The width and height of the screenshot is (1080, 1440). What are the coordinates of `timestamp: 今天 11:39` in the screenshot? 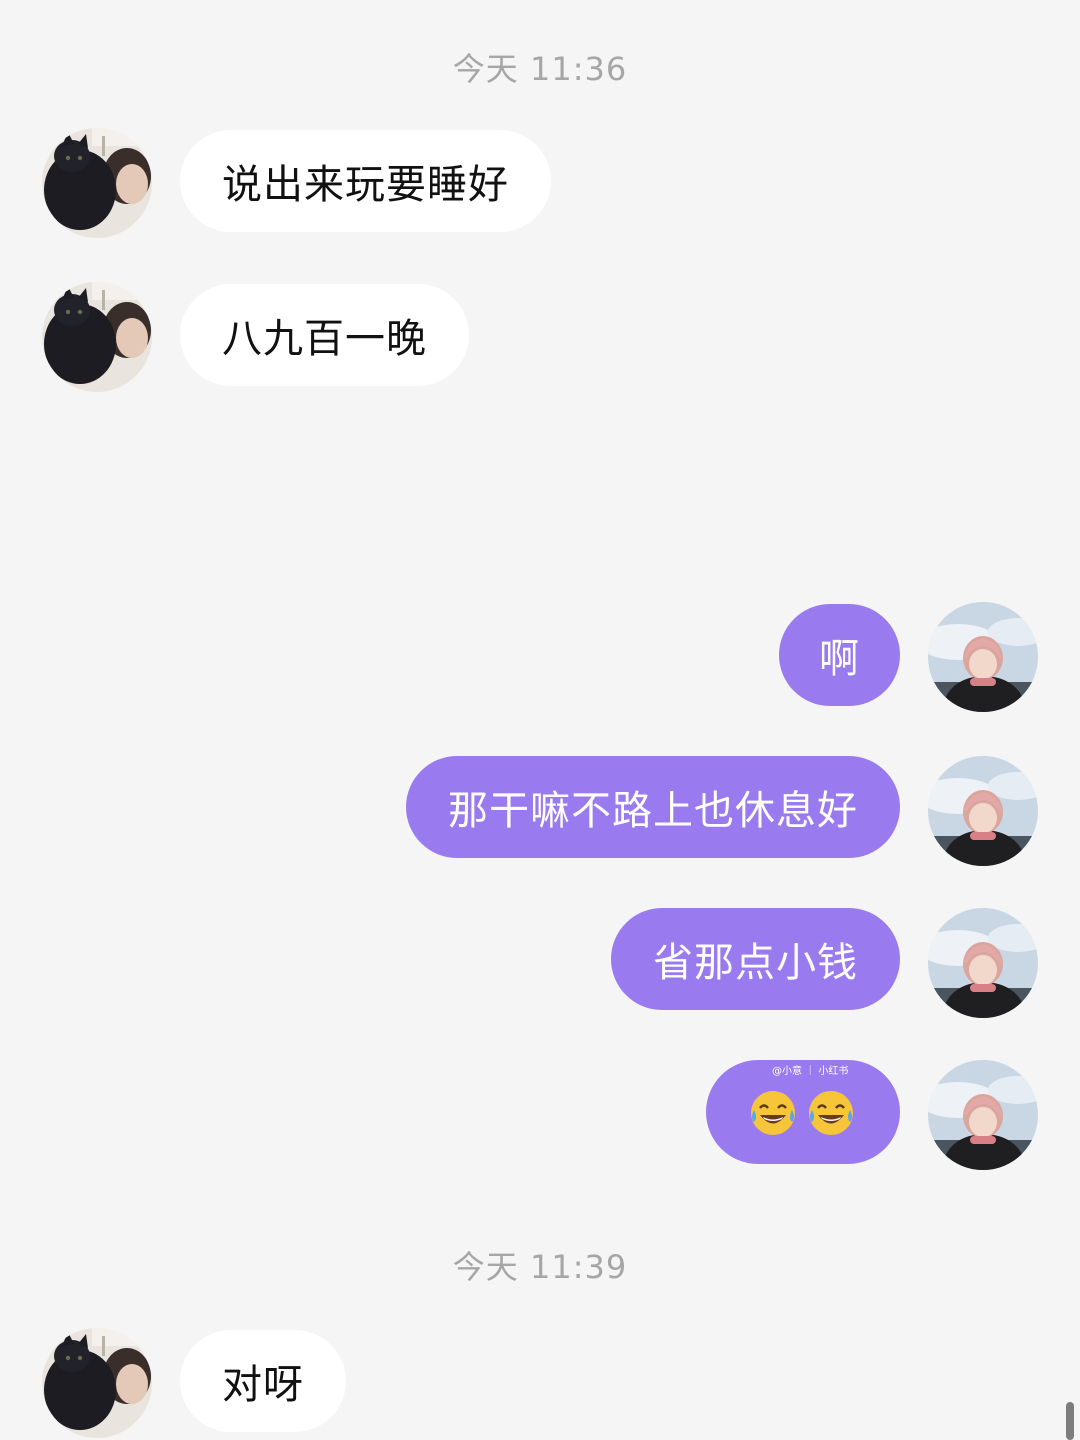 It's located at (540, 1267).